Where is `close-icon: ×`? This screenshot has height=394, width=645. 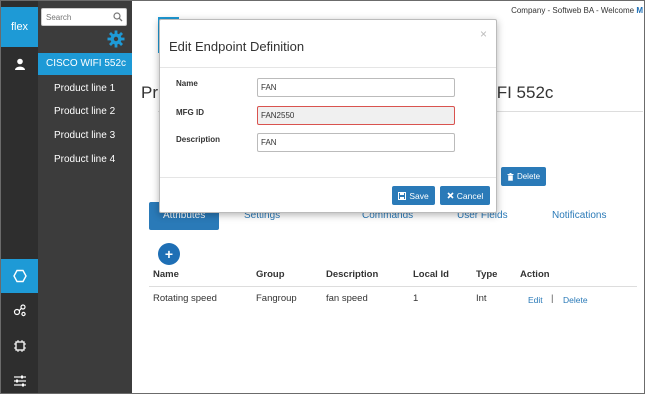 close-icon: × is located at coordinates (483, 34).